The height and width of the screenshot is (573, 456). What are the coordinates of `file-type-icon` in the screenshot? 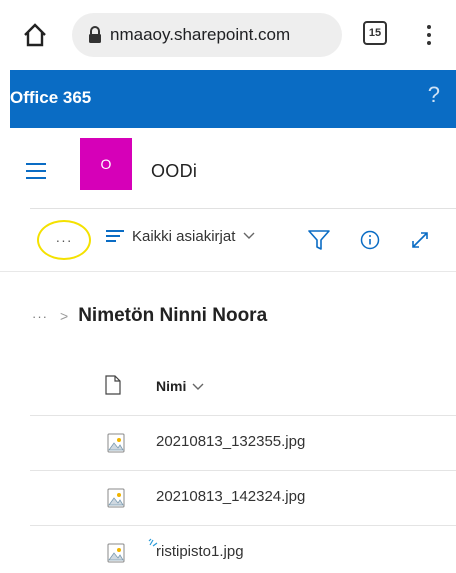 It's located at (113, 387).